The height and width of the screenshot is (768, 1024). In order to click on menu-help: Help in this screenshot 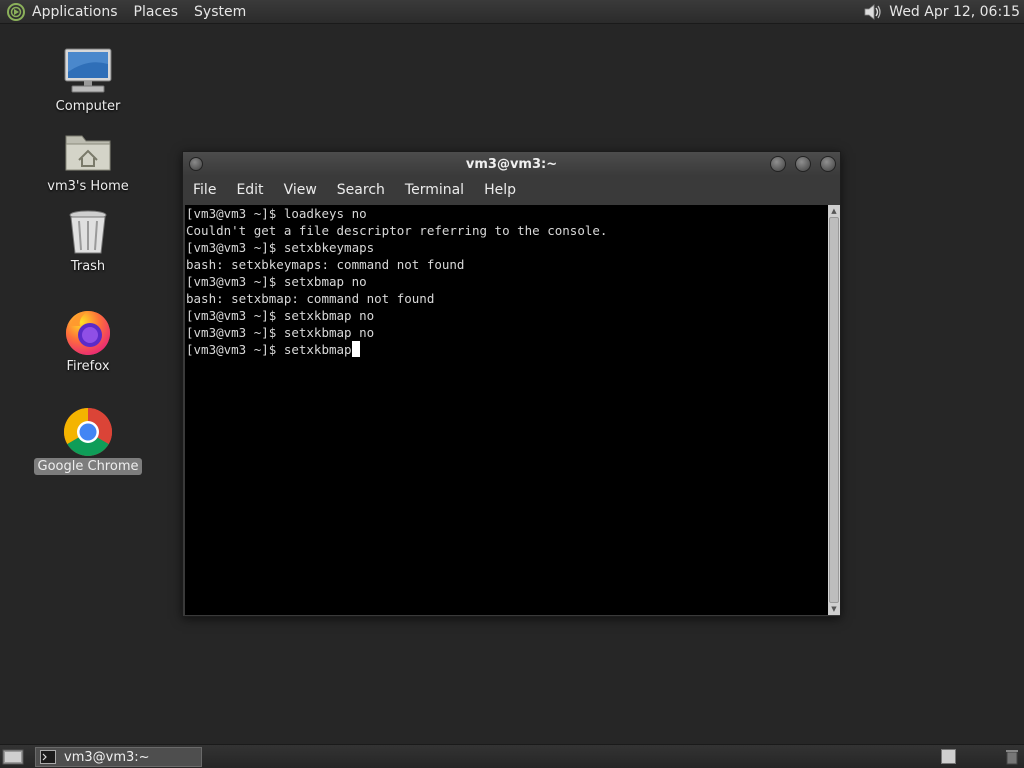, I will do `click(500, 190)`.